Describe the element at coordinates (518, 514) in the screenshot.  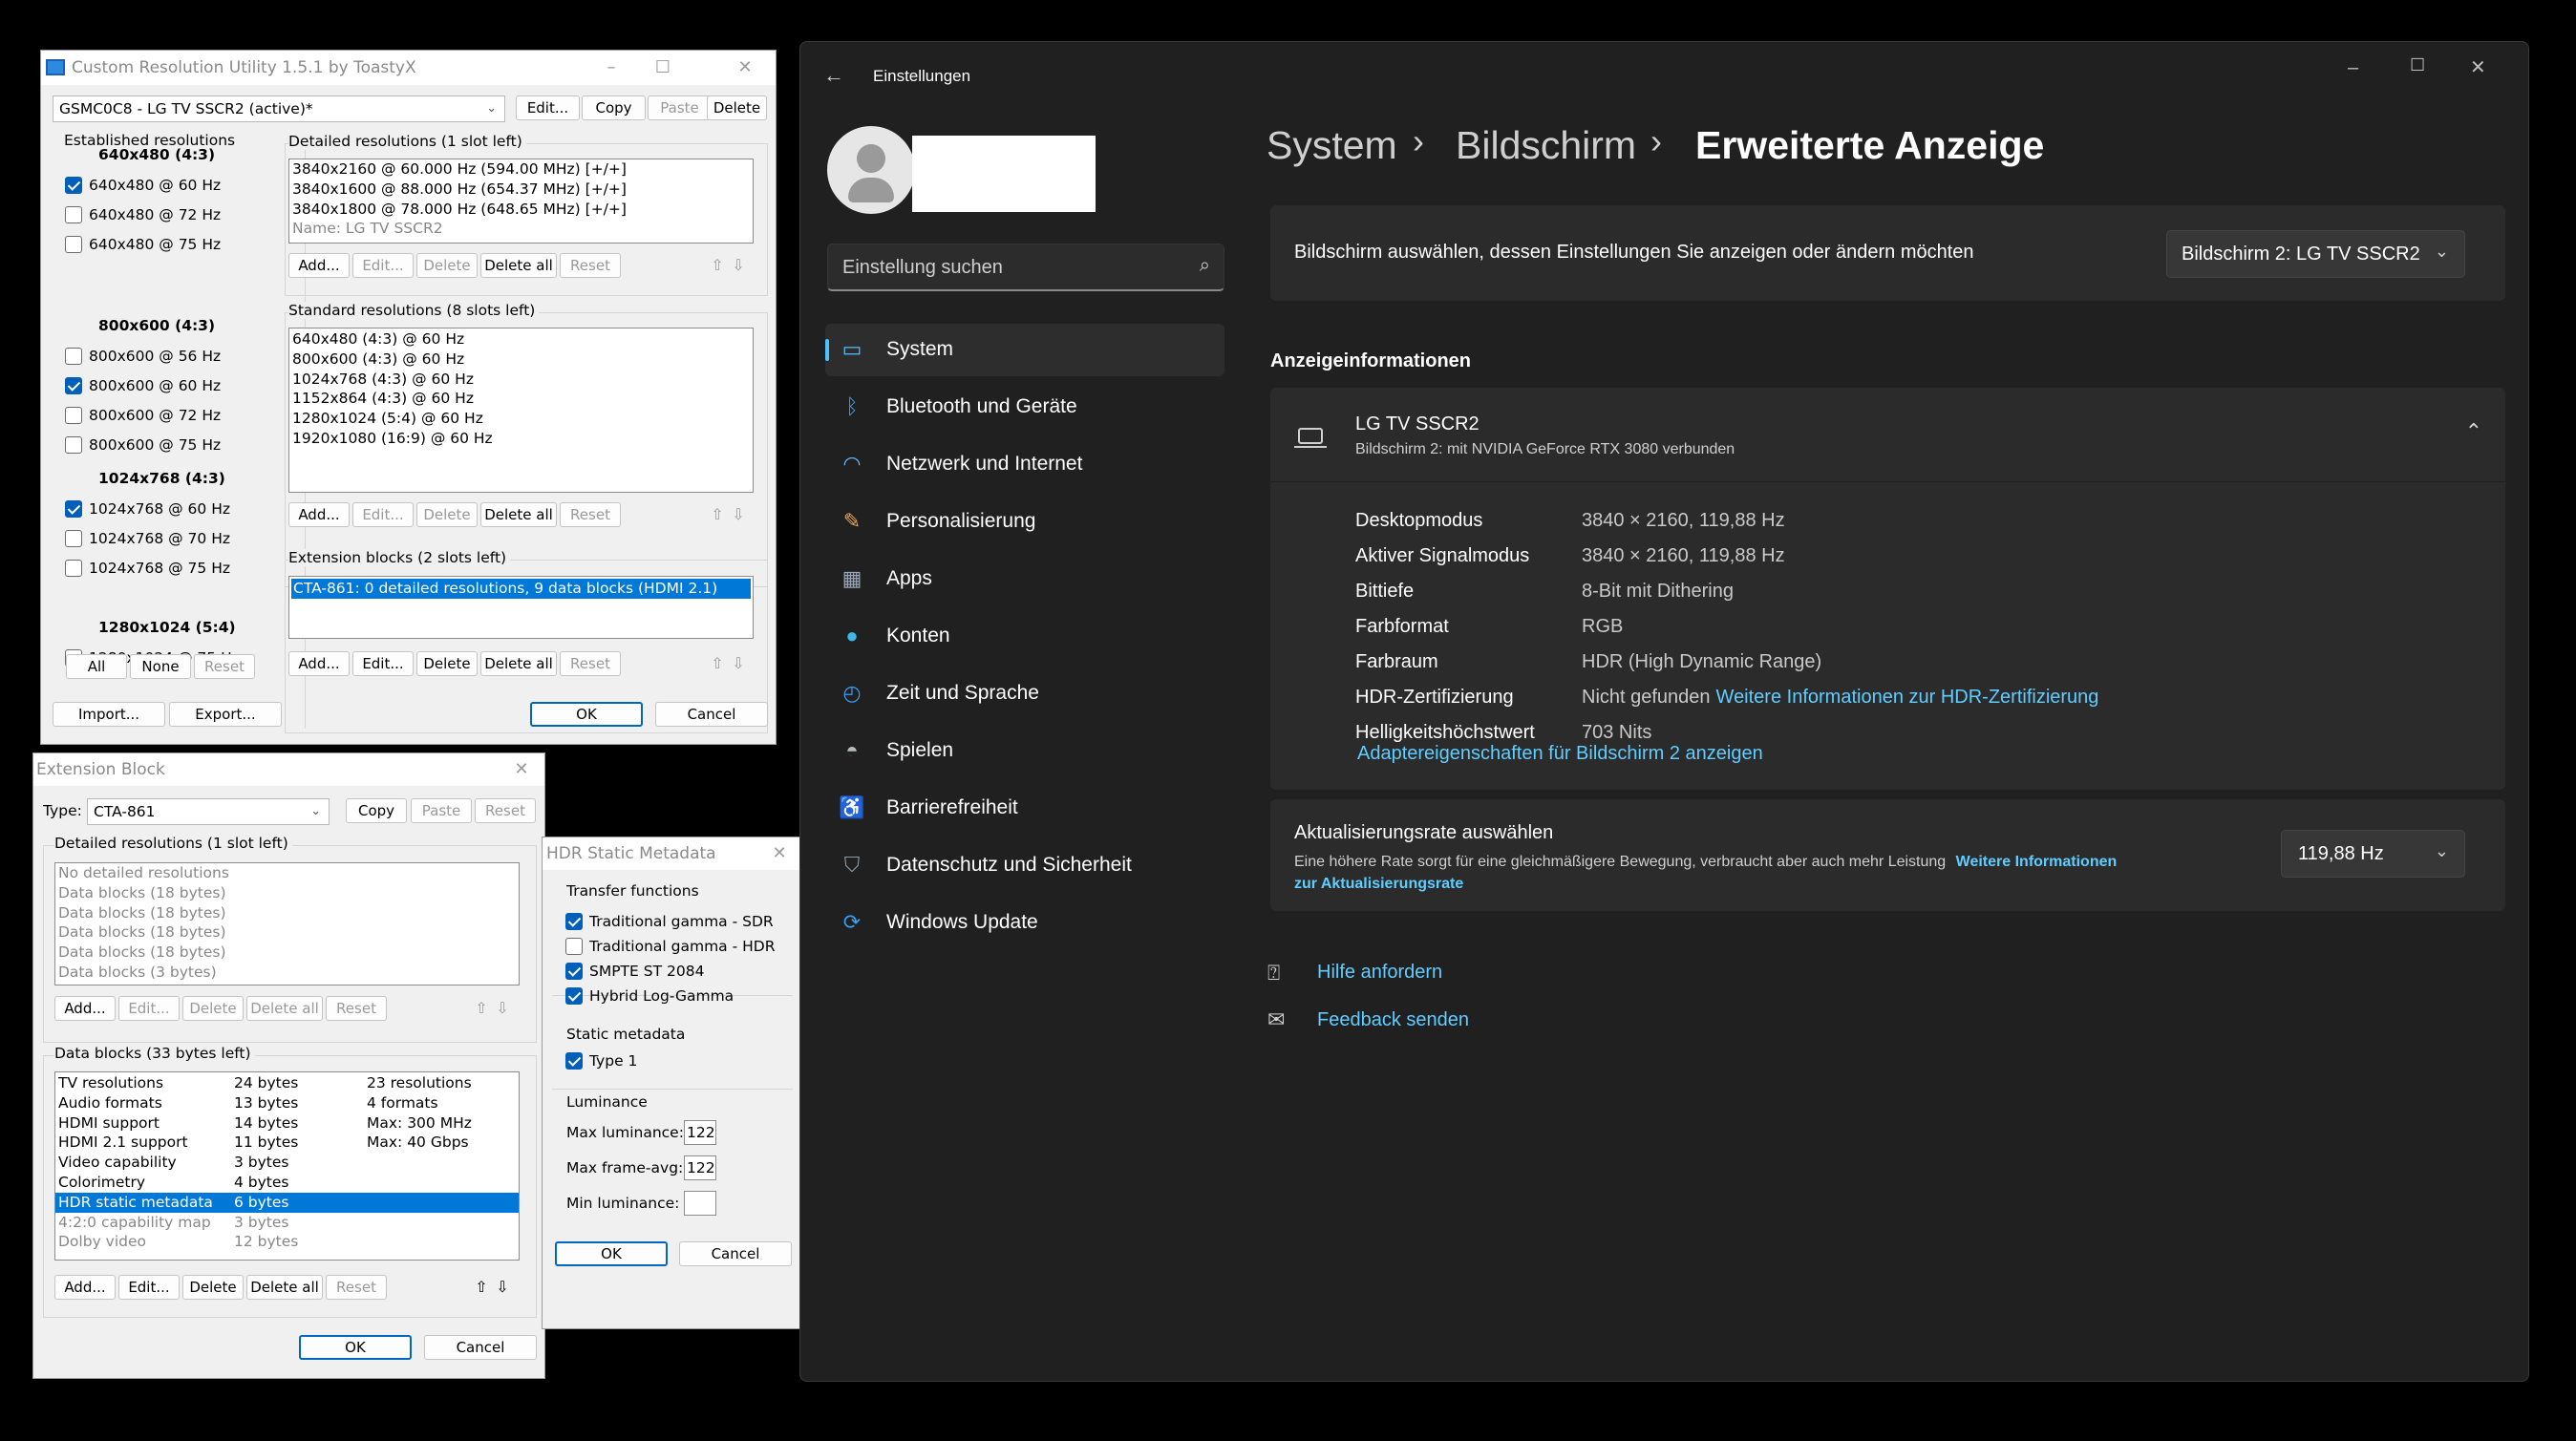
I see `standard-delete-all-button: Delete all` at that location.